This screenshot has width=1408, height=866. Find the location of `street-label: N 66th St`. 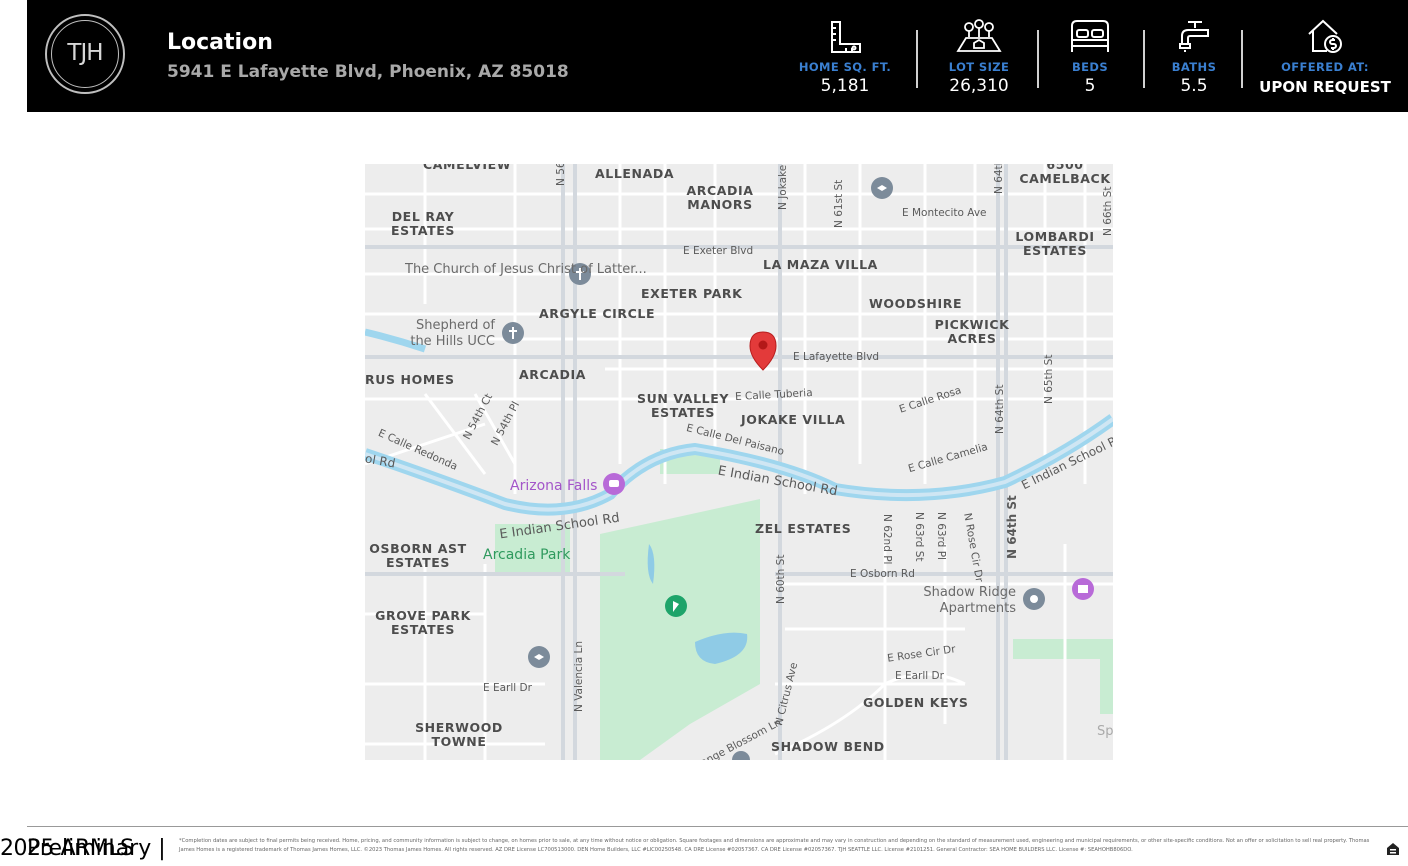

street-label: N 66th St is located at coordinates (1107, 211).